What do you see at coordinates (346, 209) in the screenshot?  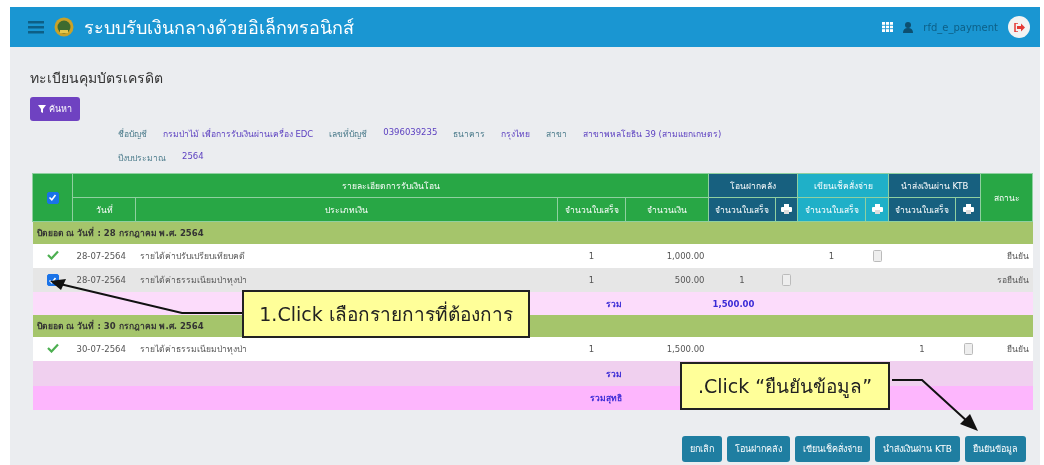 I see `header-cell: ประเภทเงิน` at bounding box center [346, 209].